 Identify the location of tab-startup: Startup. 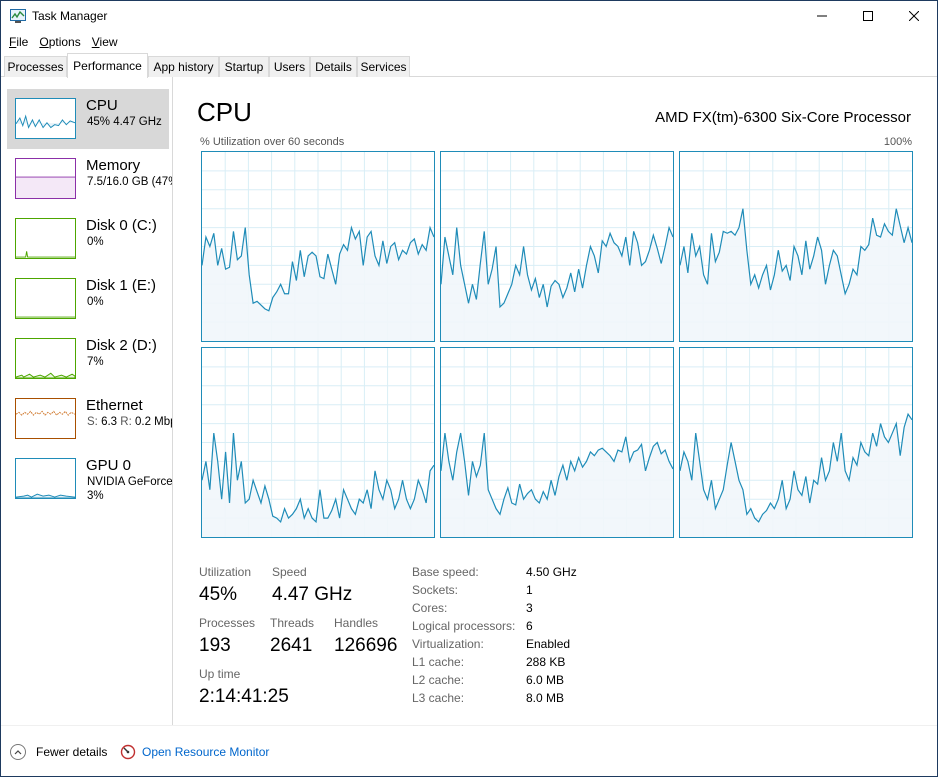
(244, 66).